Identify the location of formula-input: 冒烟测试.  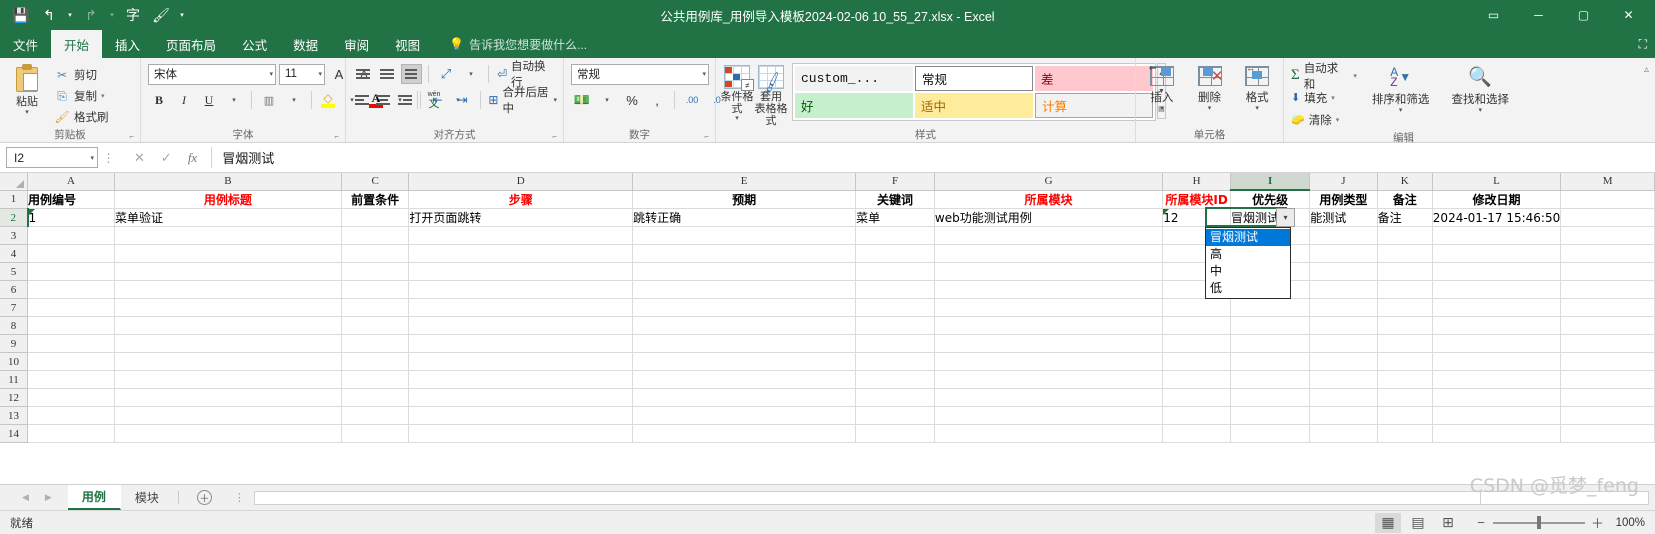
(933, 157).